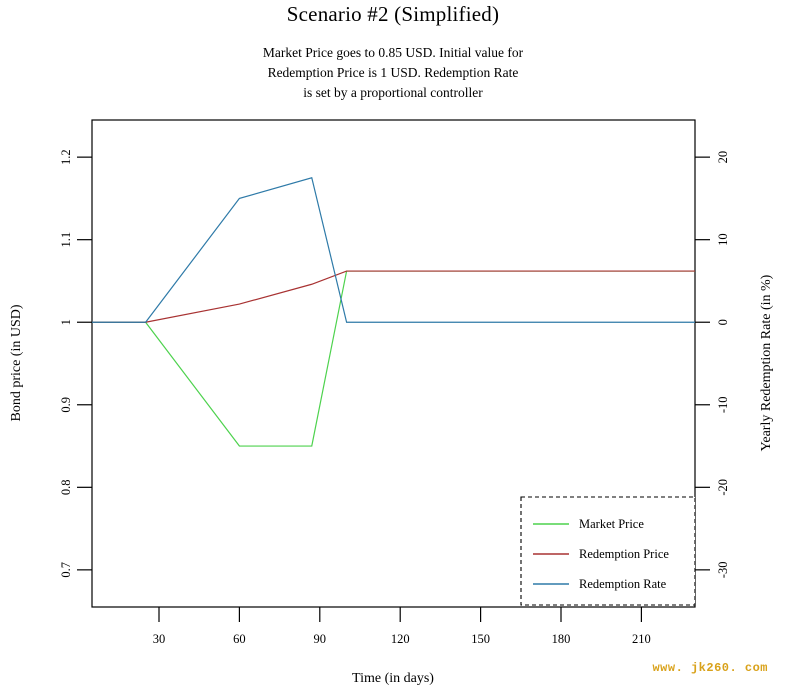  What do you see at coordinates (624, 554) in the screenshot?
I see `legend-label-redemption-price: Redemption Price` at bounding box center [624, 554].